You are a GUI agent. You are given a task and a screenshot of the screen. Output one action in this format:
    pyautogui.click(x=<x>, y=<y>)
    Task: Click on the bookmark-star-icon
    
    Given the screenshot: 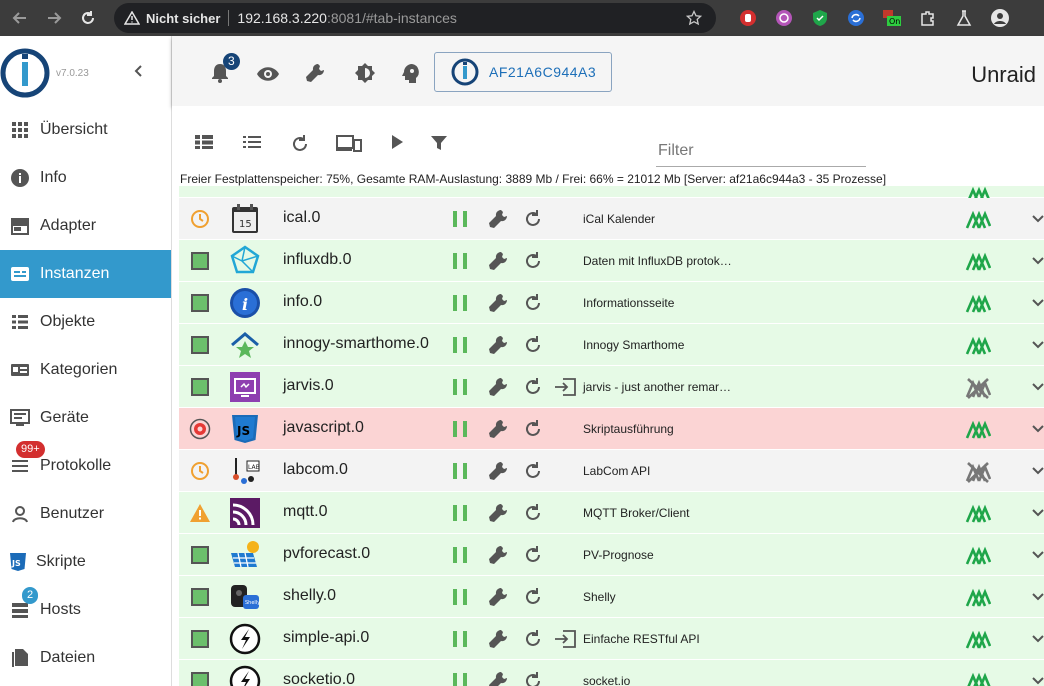 What is the action you would take?
    pyautogui.click(x=694, y=18)
    